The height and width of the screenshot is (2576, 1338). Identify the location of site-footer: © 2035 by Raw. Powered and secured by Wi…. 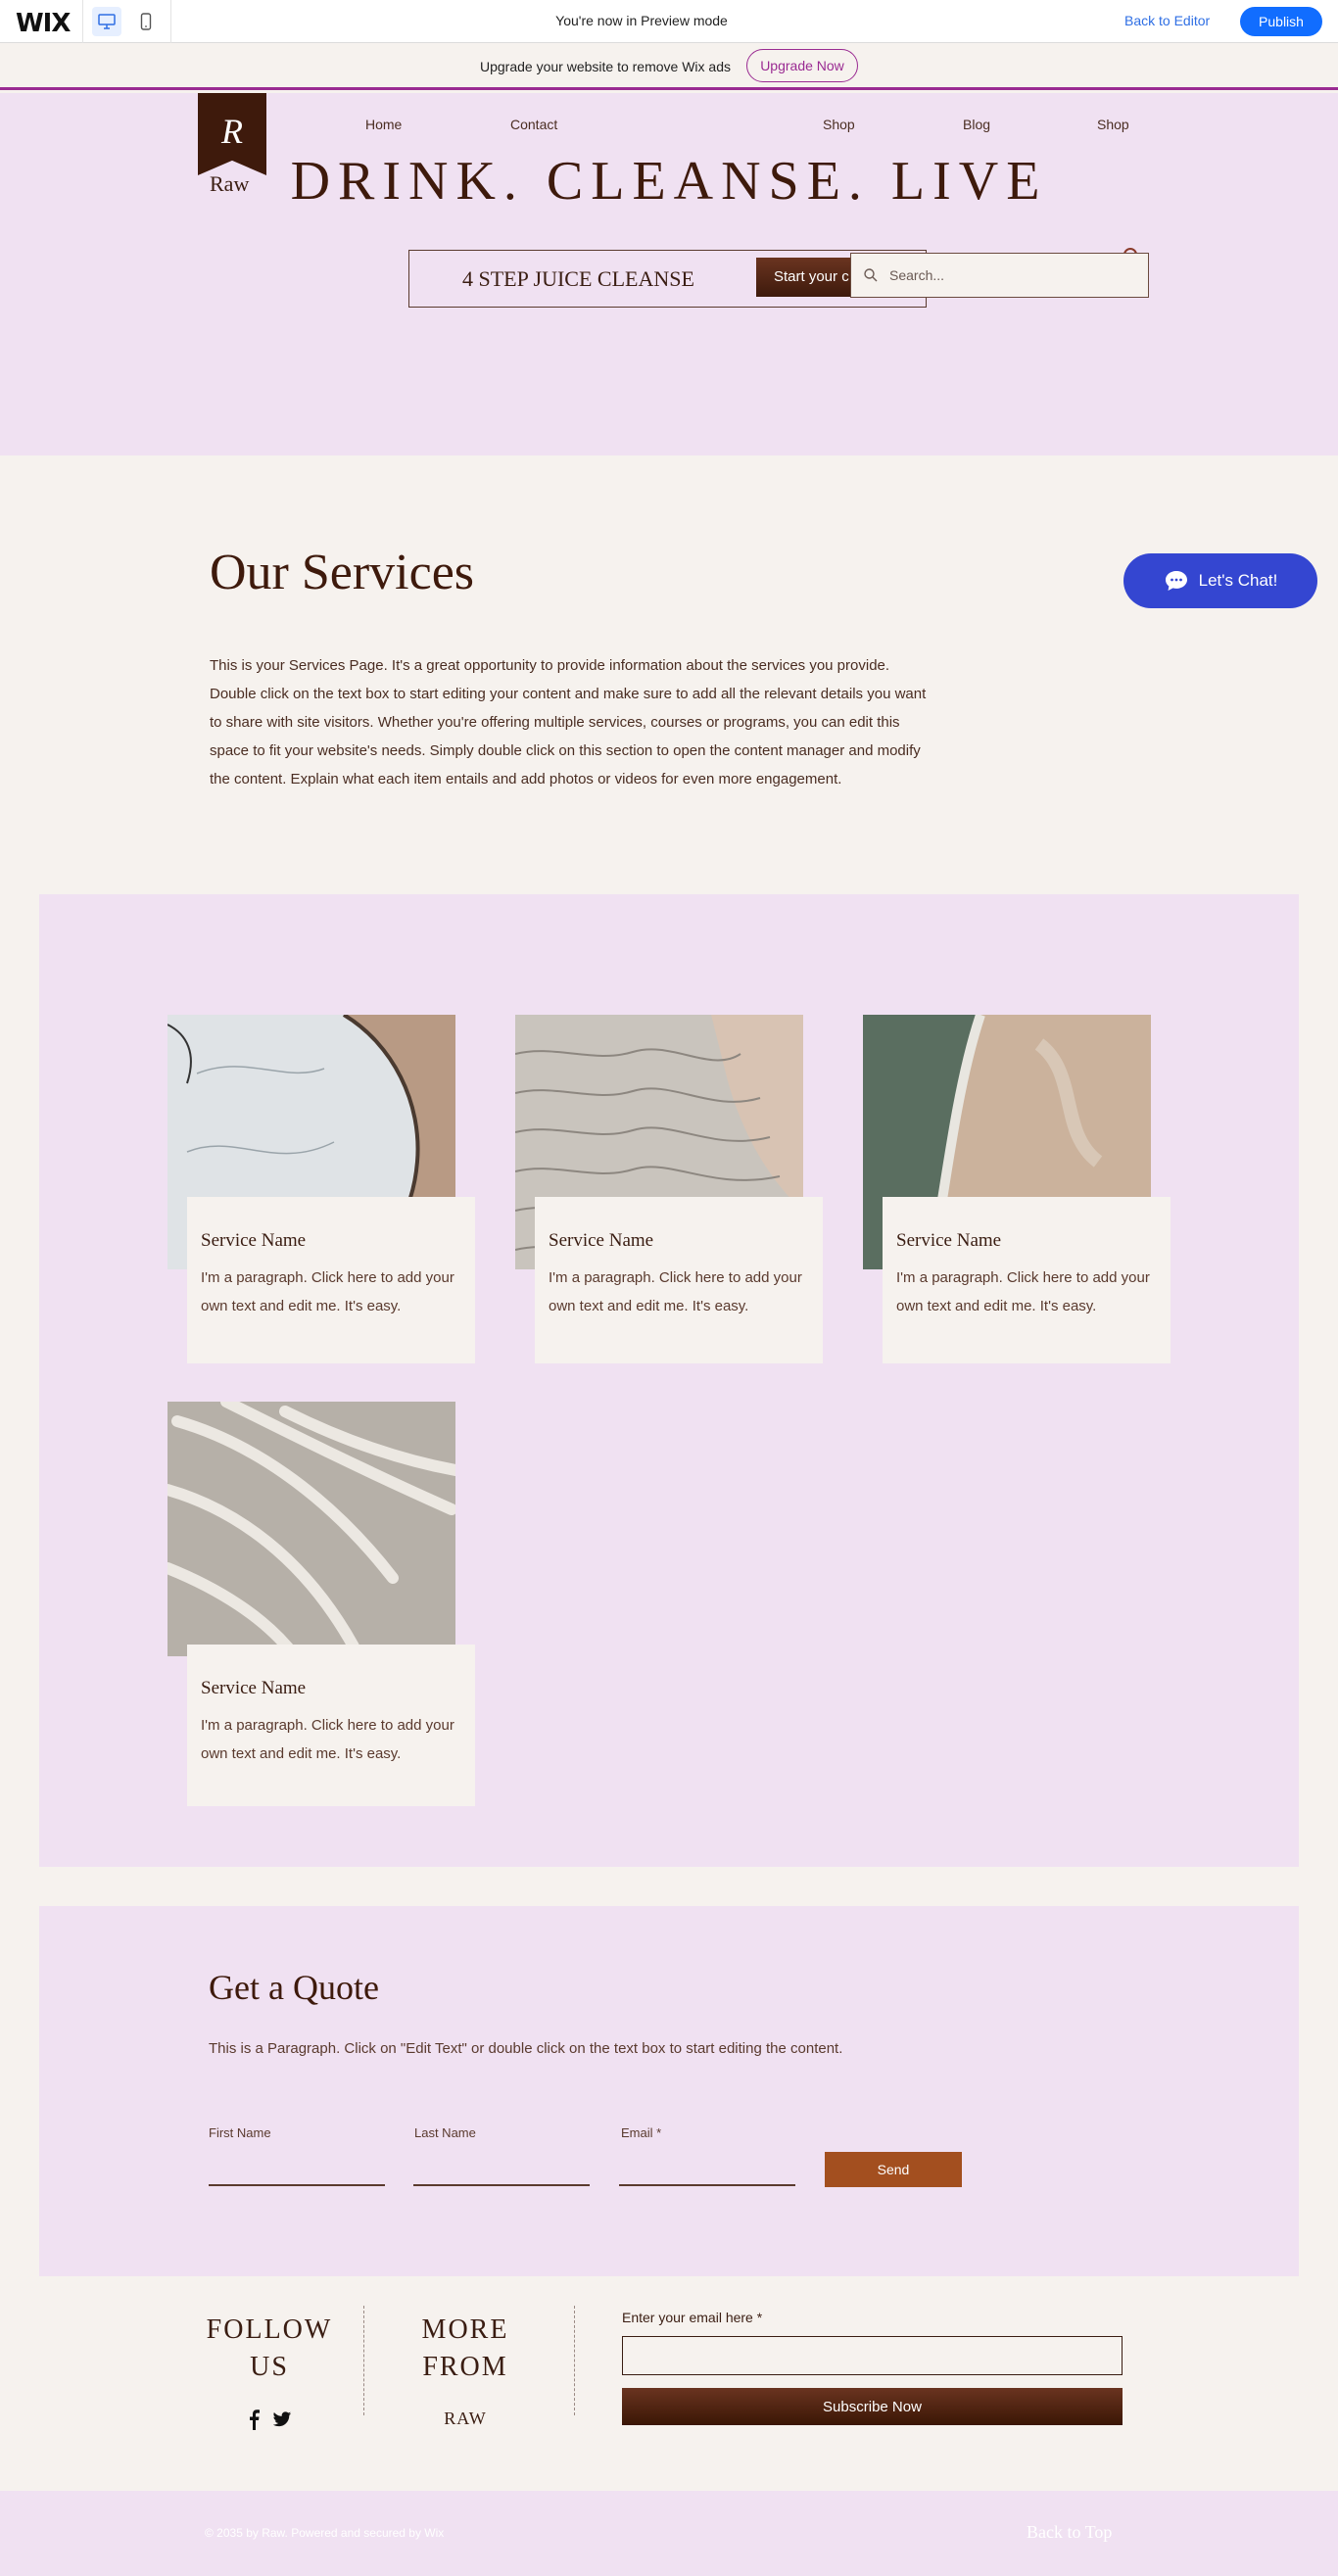
(669, 2534).